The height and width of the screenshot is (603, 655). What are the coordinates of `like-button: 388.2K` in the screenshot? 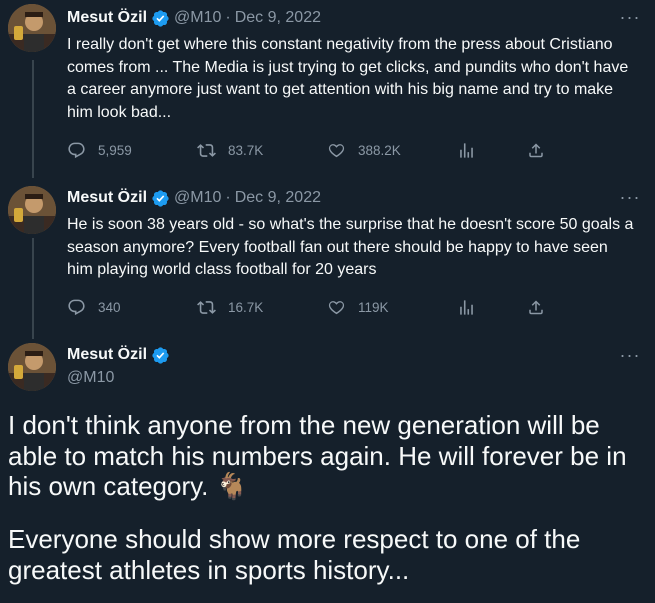 It's located at (392, 150).